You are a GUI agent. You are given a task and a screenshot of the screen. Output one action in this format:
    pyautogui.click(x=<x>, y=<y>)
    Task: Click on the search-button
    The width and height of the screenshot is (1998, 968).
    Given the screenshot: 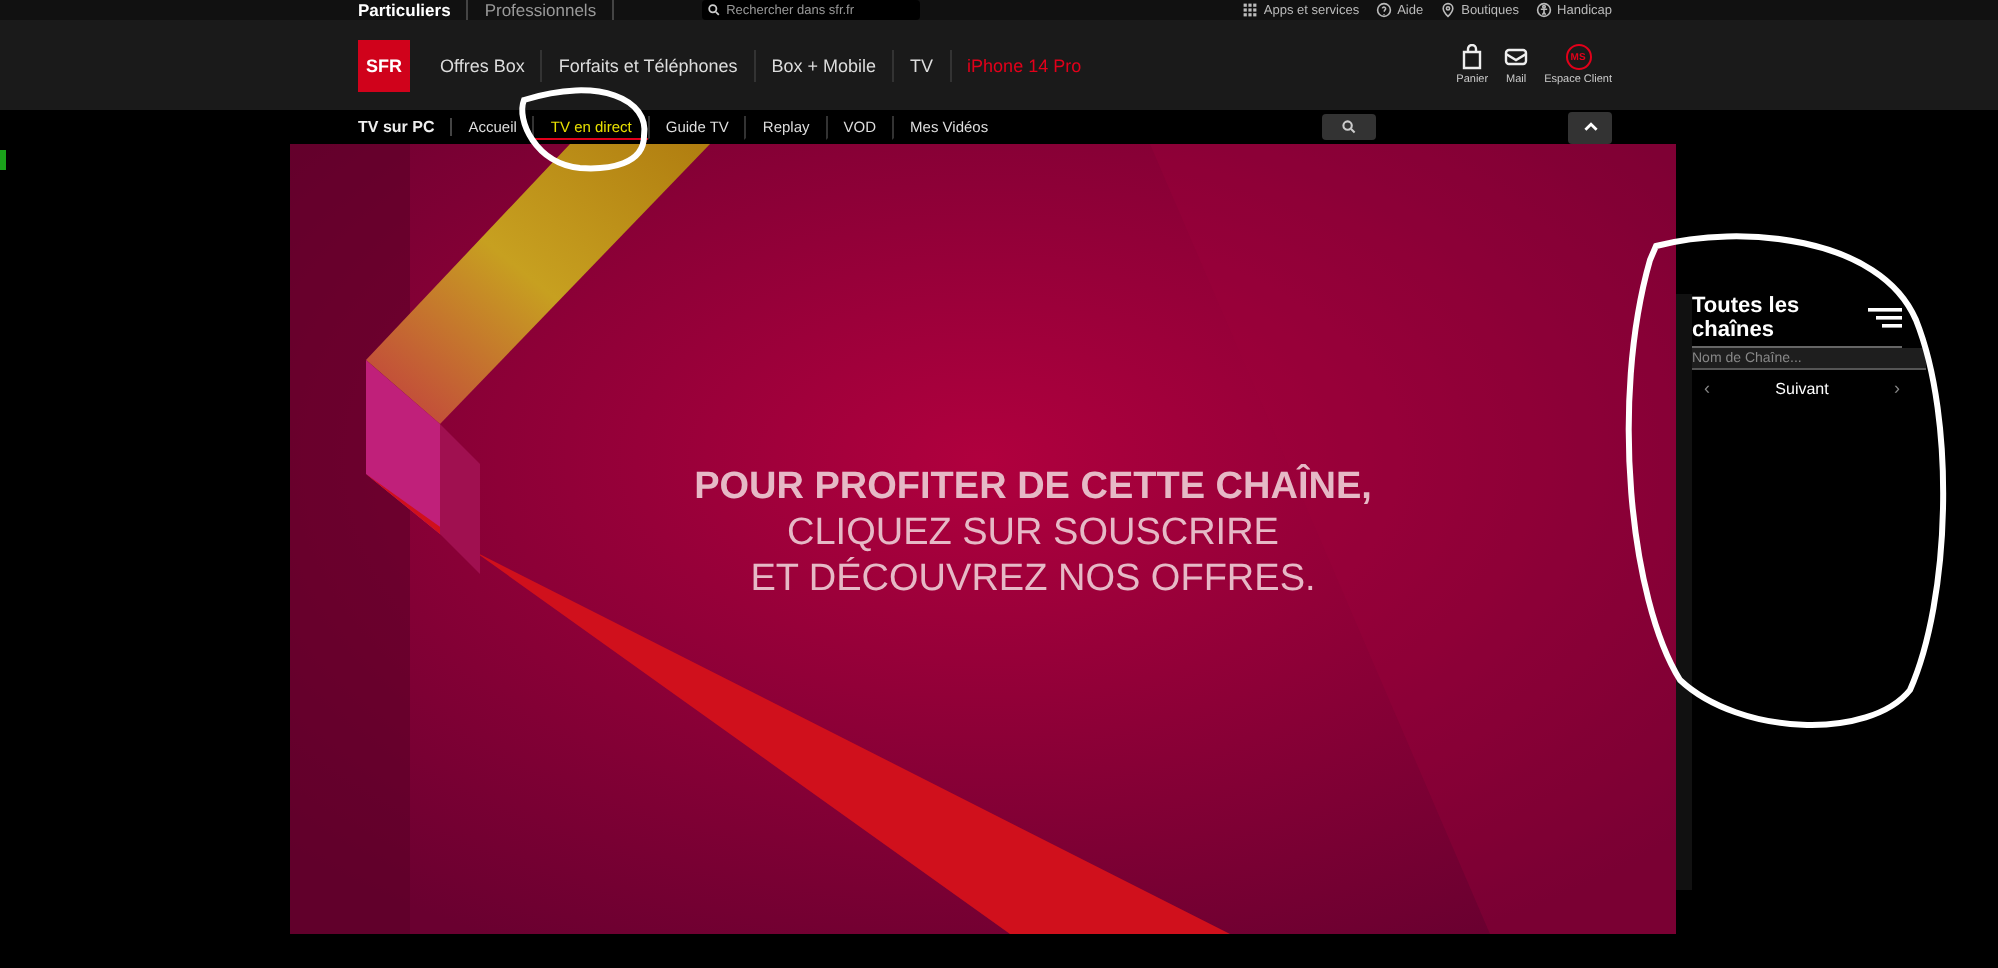 What is the action you would take?
    pyautogui.click(x=1349, y=127)
    